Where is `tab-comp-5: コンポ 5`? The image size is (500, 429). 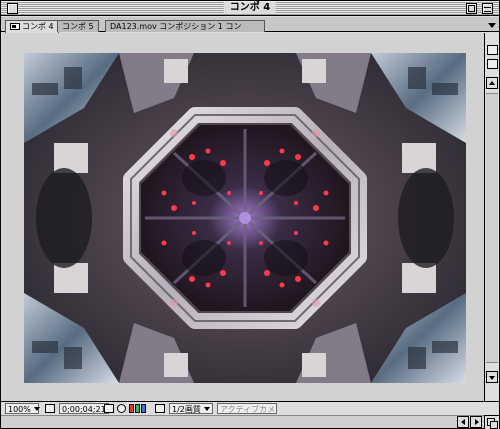 tab-comp-5: コンポ 5 is located at coordinates (78, 26).